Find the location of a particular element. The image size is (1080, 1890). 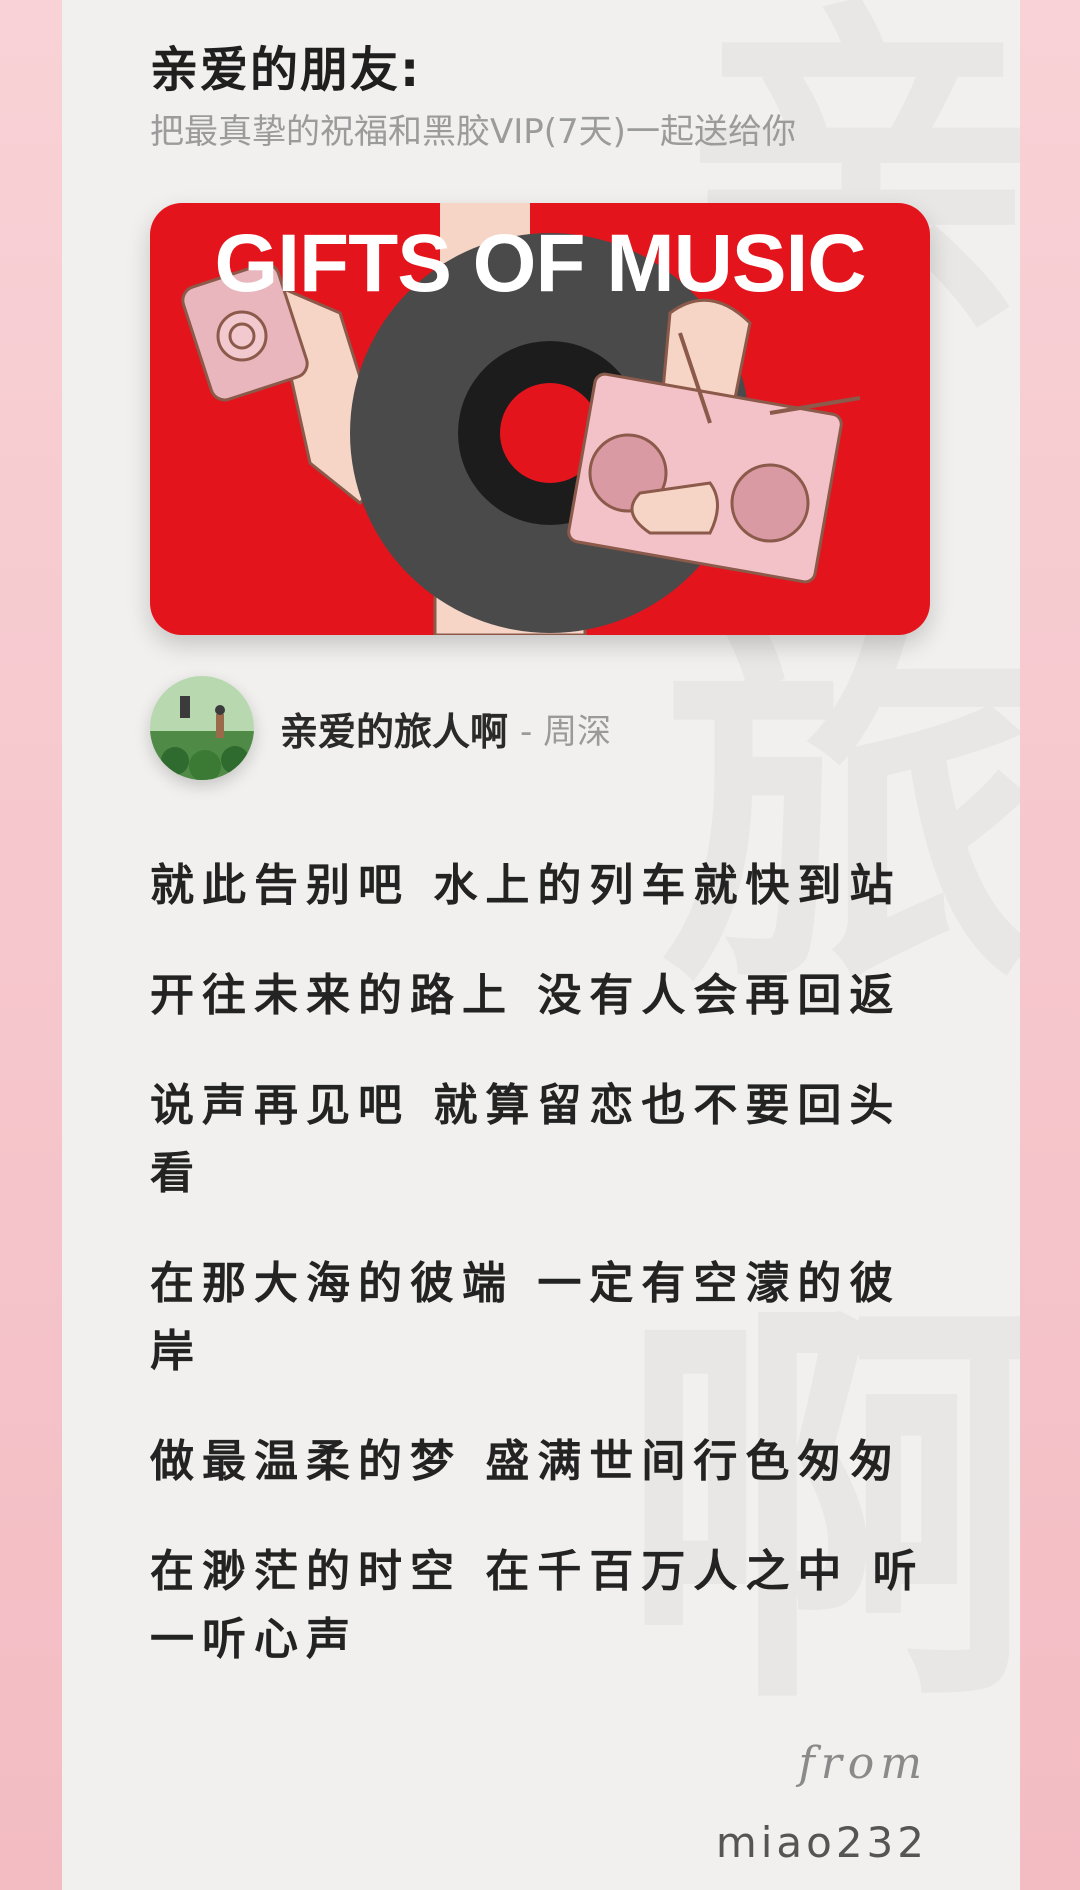

lyric-line: 在那大海的彼端 一定有空濛的彼岸 is located at coordinates (526, 1317).